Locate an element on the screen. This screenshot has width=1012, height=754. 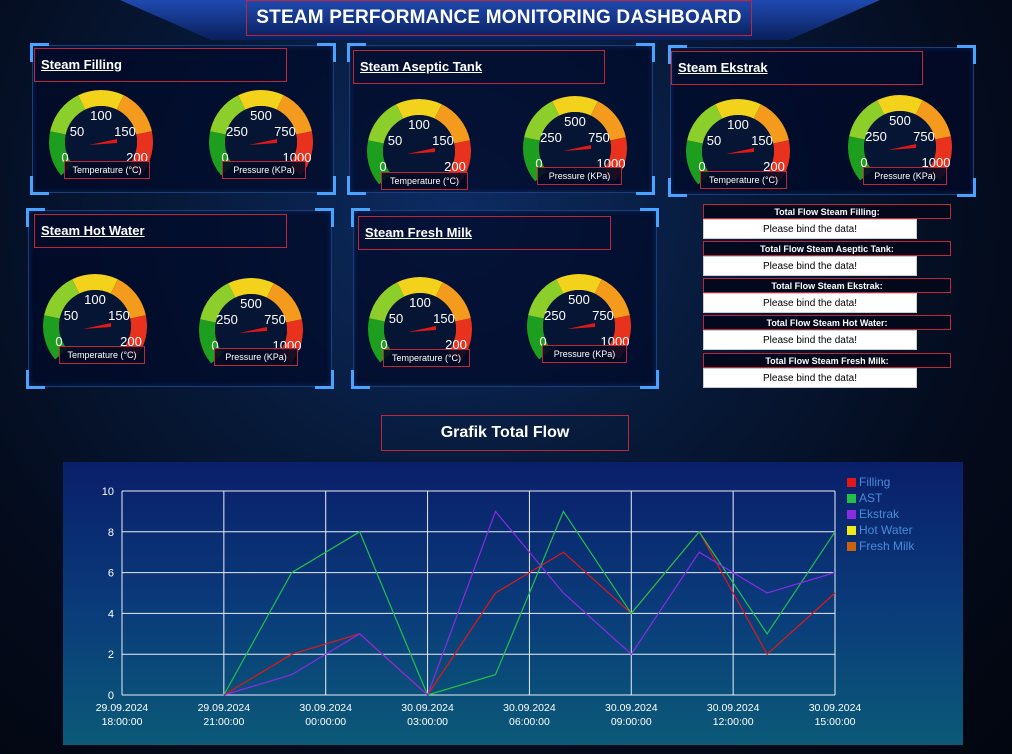
total-flow-filling-label: Total Flow Steam Filling: is located at coordinates (827, 211).